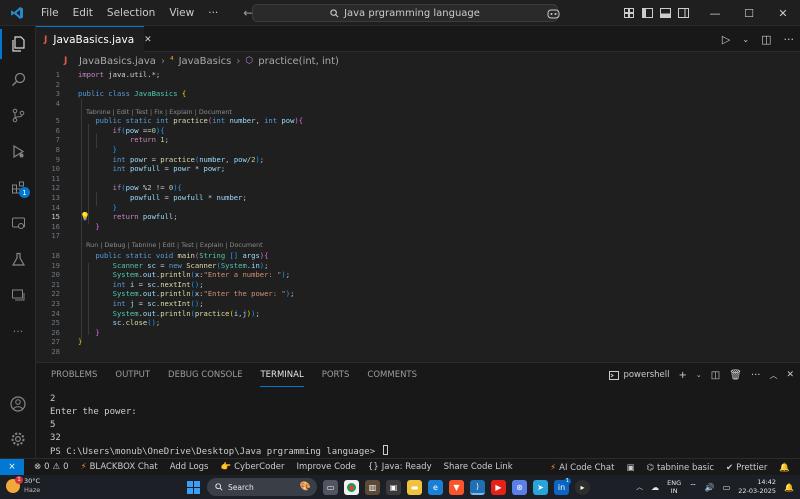 This screenshot has height=499, width=800. What do you see at coordinates (74, 375) in the screenshot?
I see `tab-problems: PROBLEMS` at bounding box center [74, 375].